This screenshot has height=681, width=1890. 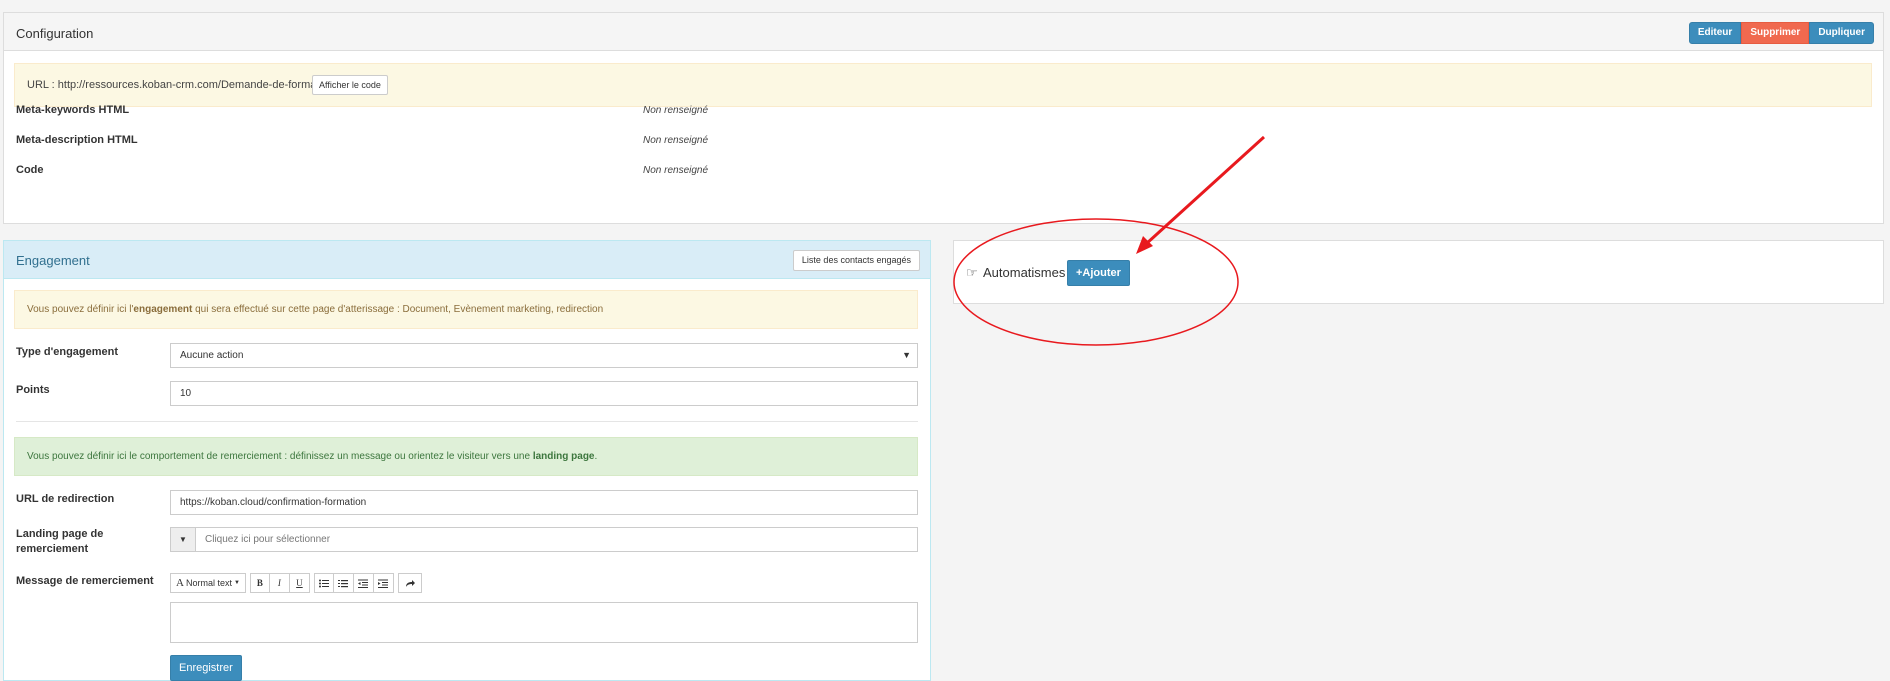 I want to click on annotation-ellipse, so click(x=1096, y=282).